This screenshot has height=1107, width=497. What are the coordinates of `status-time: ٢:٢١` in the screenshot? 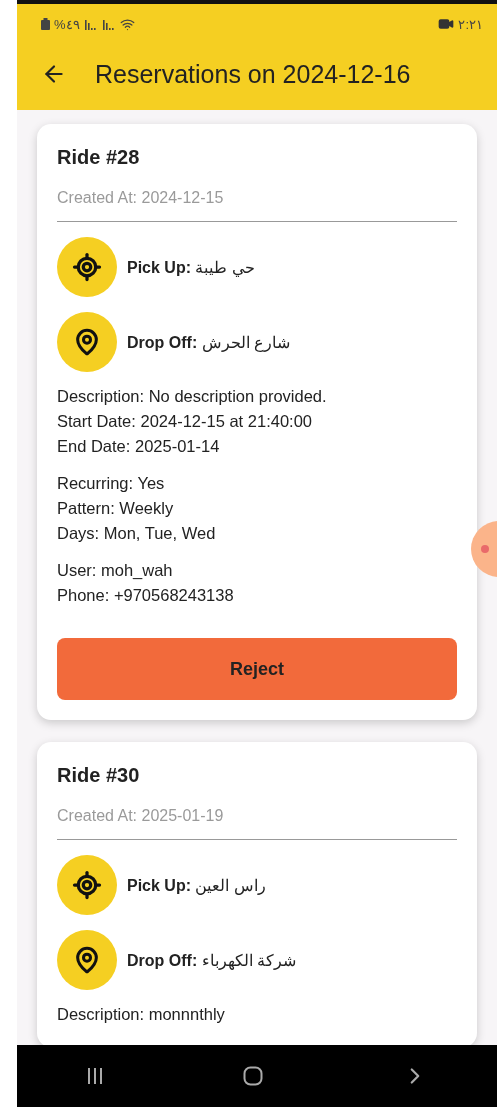 It's located at (470, 24).